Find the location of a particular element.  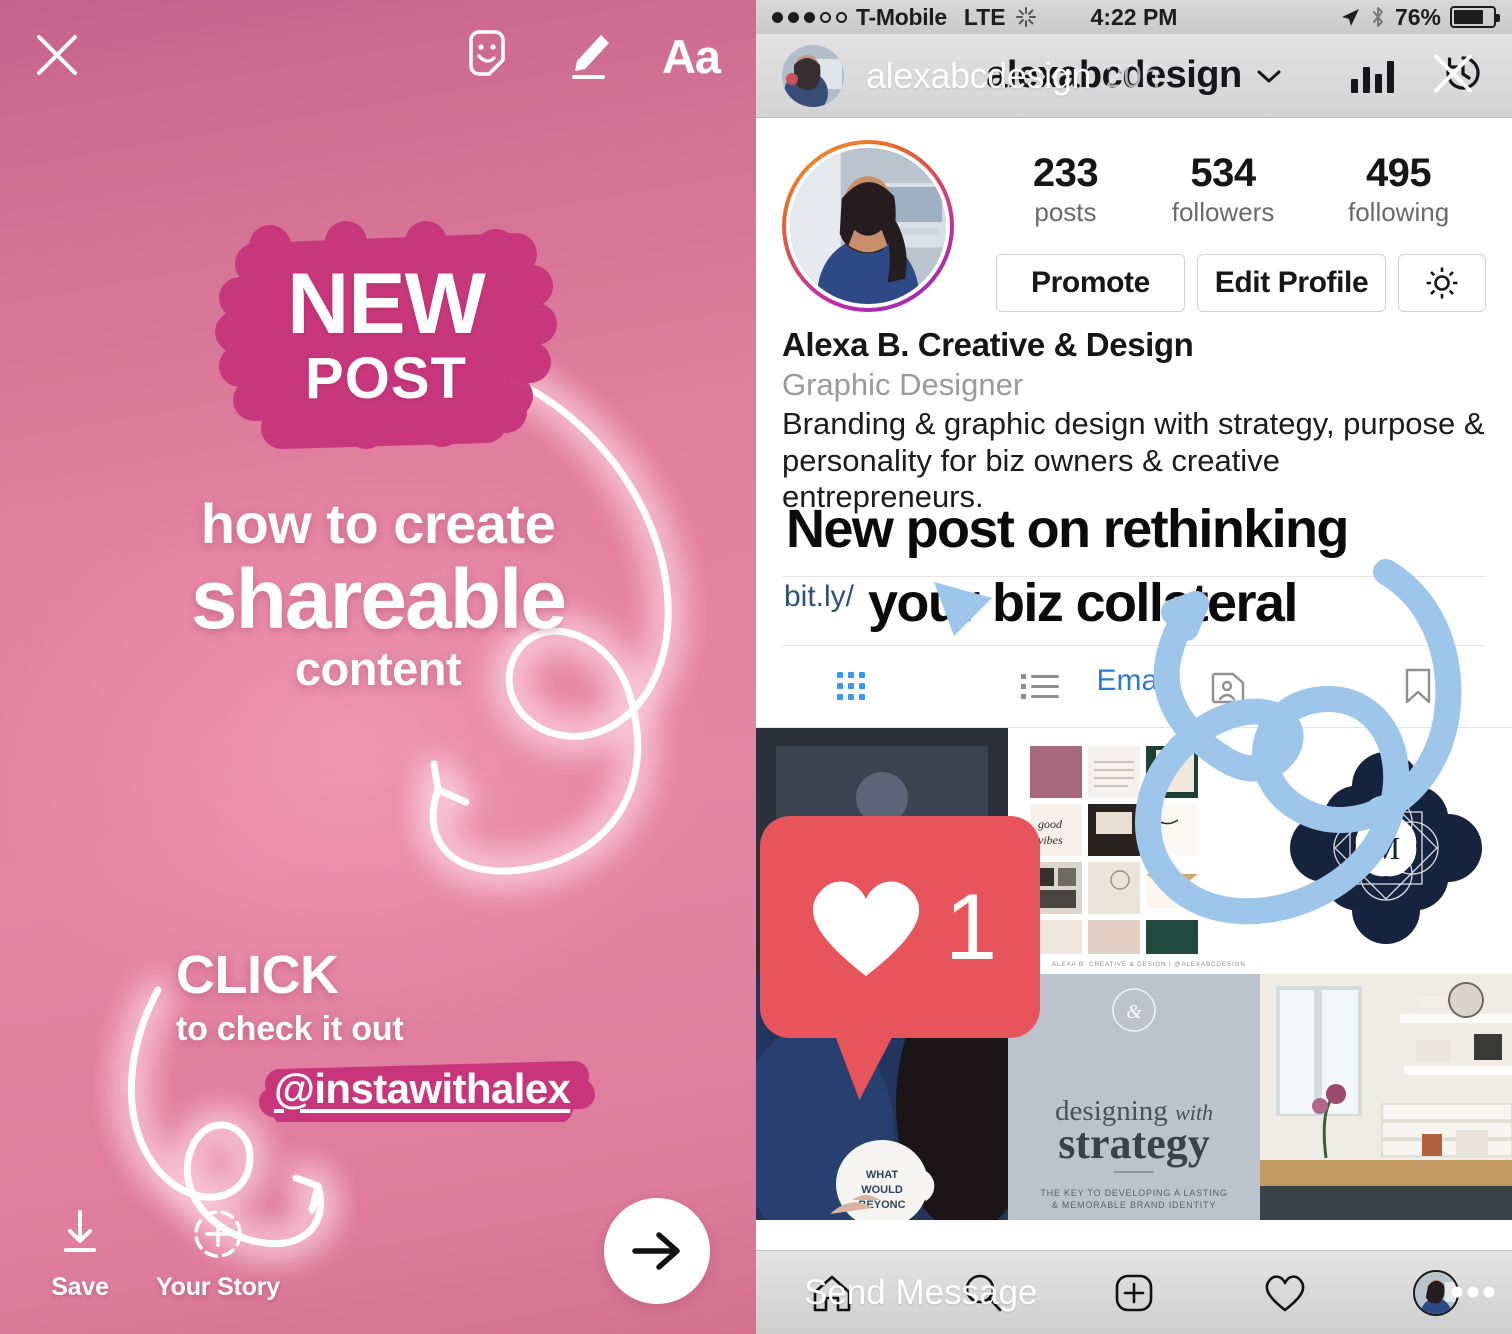

navbar-actions is located at coordinates (1418, 75).